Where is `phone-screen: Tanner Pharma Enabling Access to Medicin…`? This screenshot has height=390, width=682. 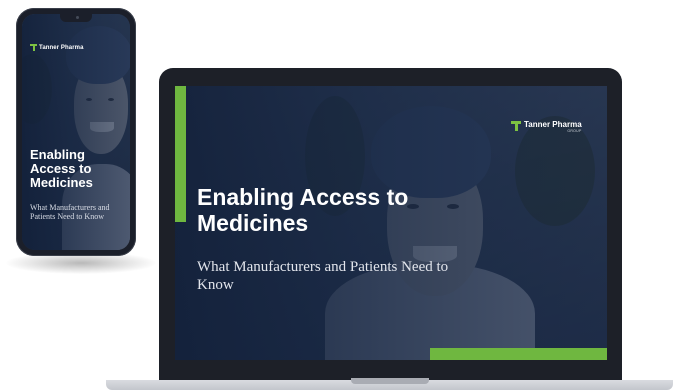
phone-screen: Tanner Pharma Enabling Access to Medicin… is located at coordinates (76, 132).